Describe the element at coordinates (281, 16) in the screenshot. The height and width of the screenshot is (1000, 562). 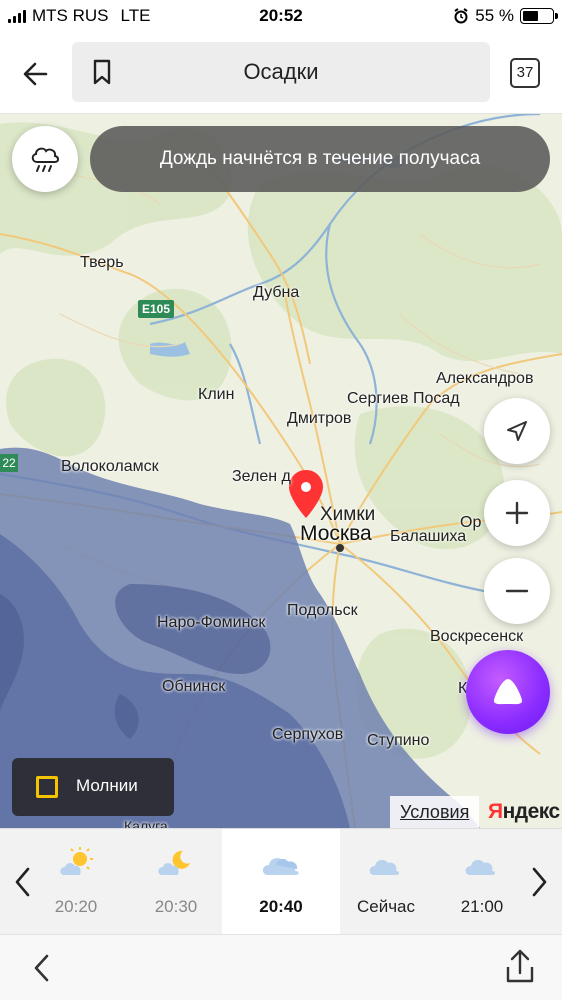
I see `status-bar: MTS RUS LTE 20:52 55 %` at that location.